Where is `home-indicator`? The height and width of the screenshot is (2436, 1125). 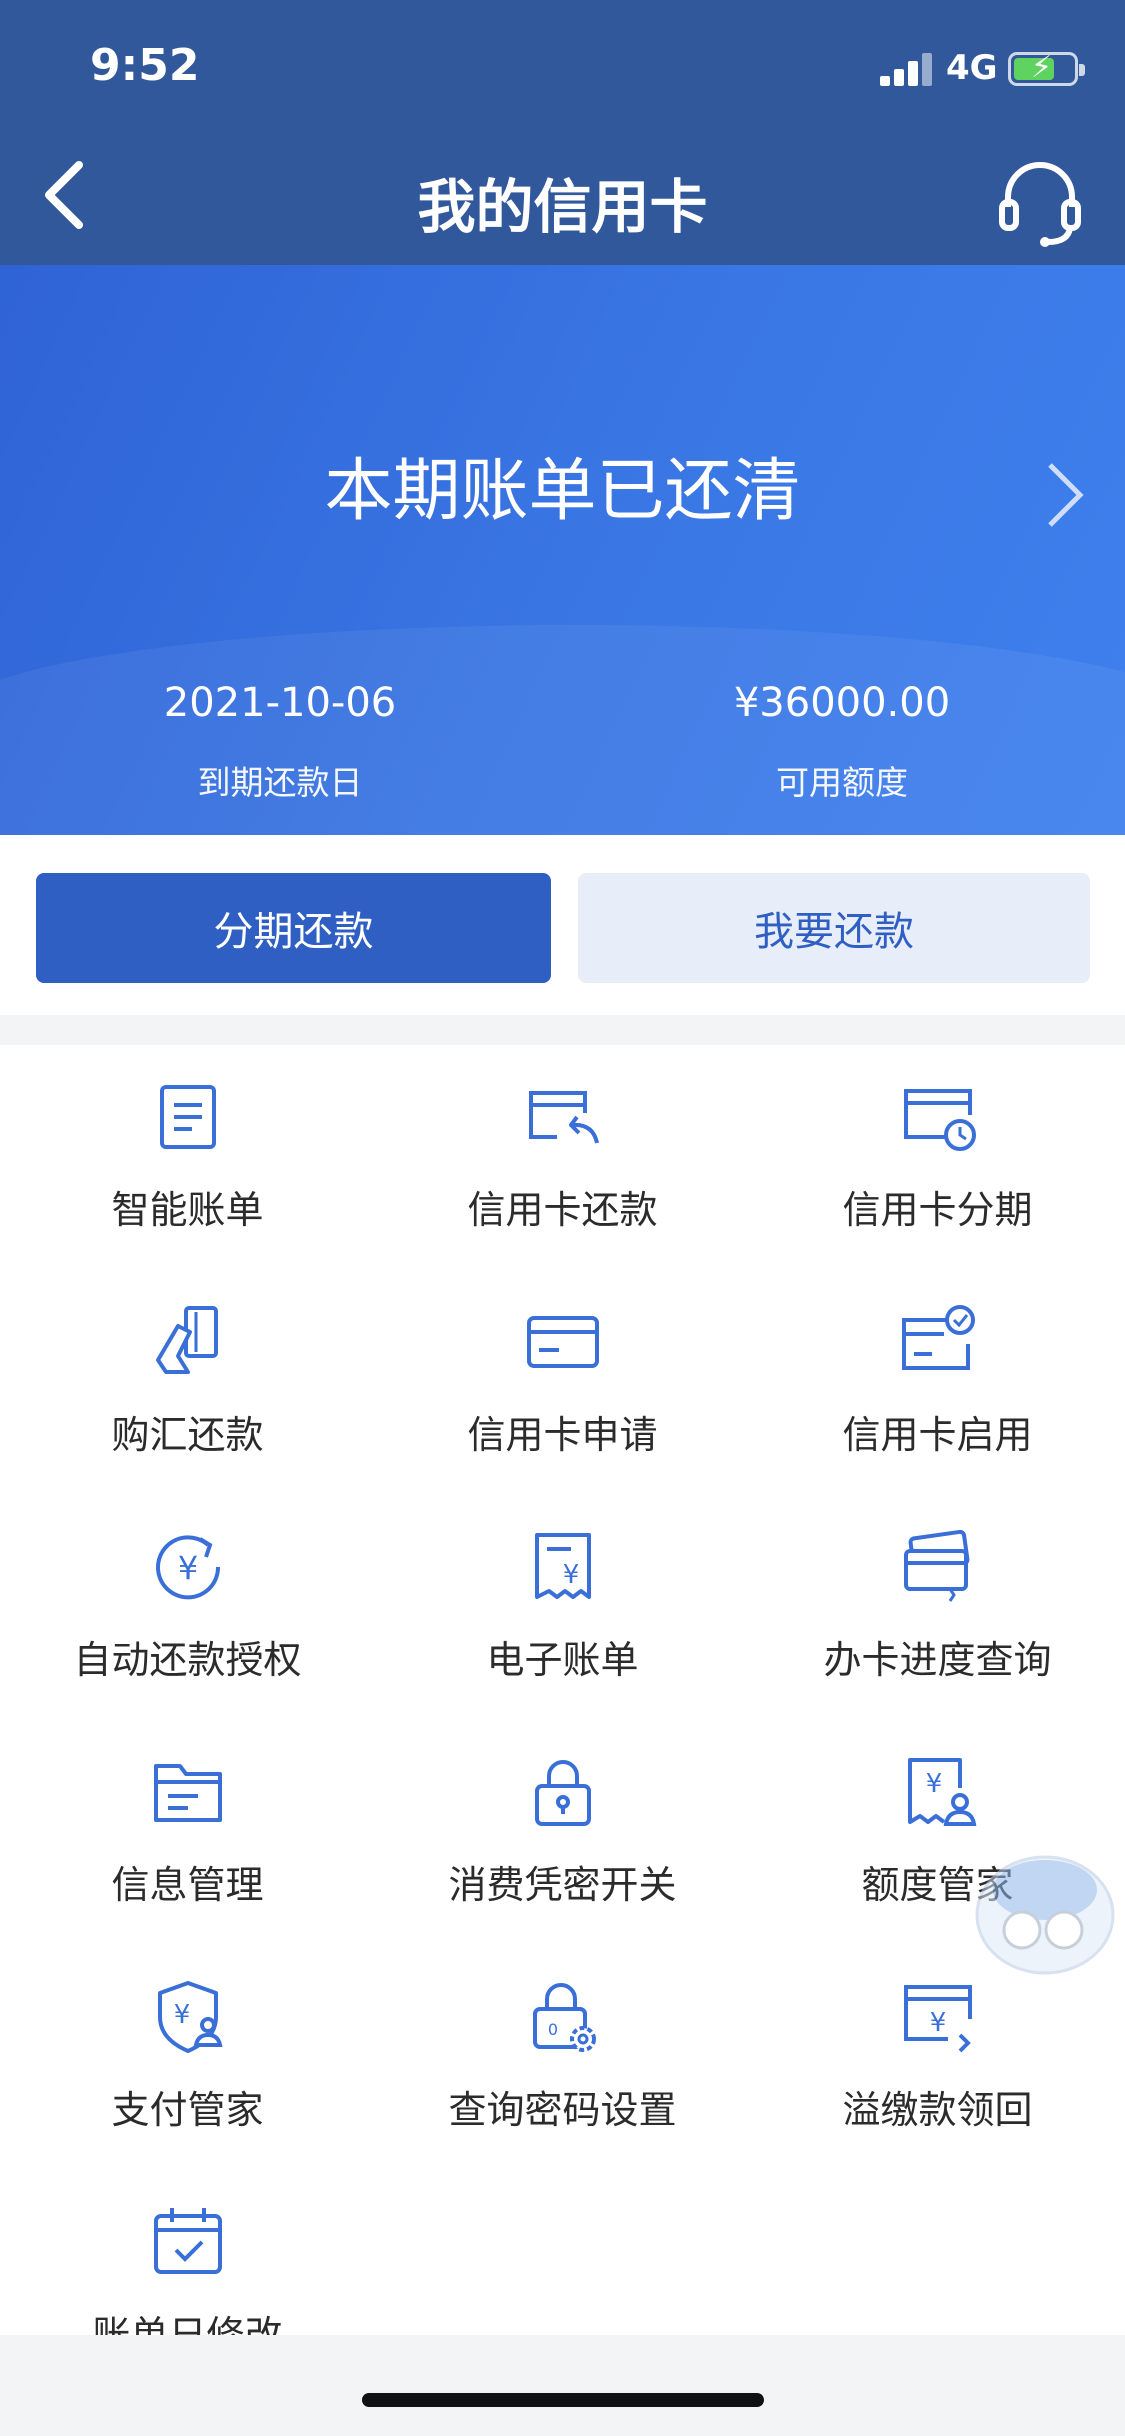 home-indicator is located at coordinates (563, 2400).